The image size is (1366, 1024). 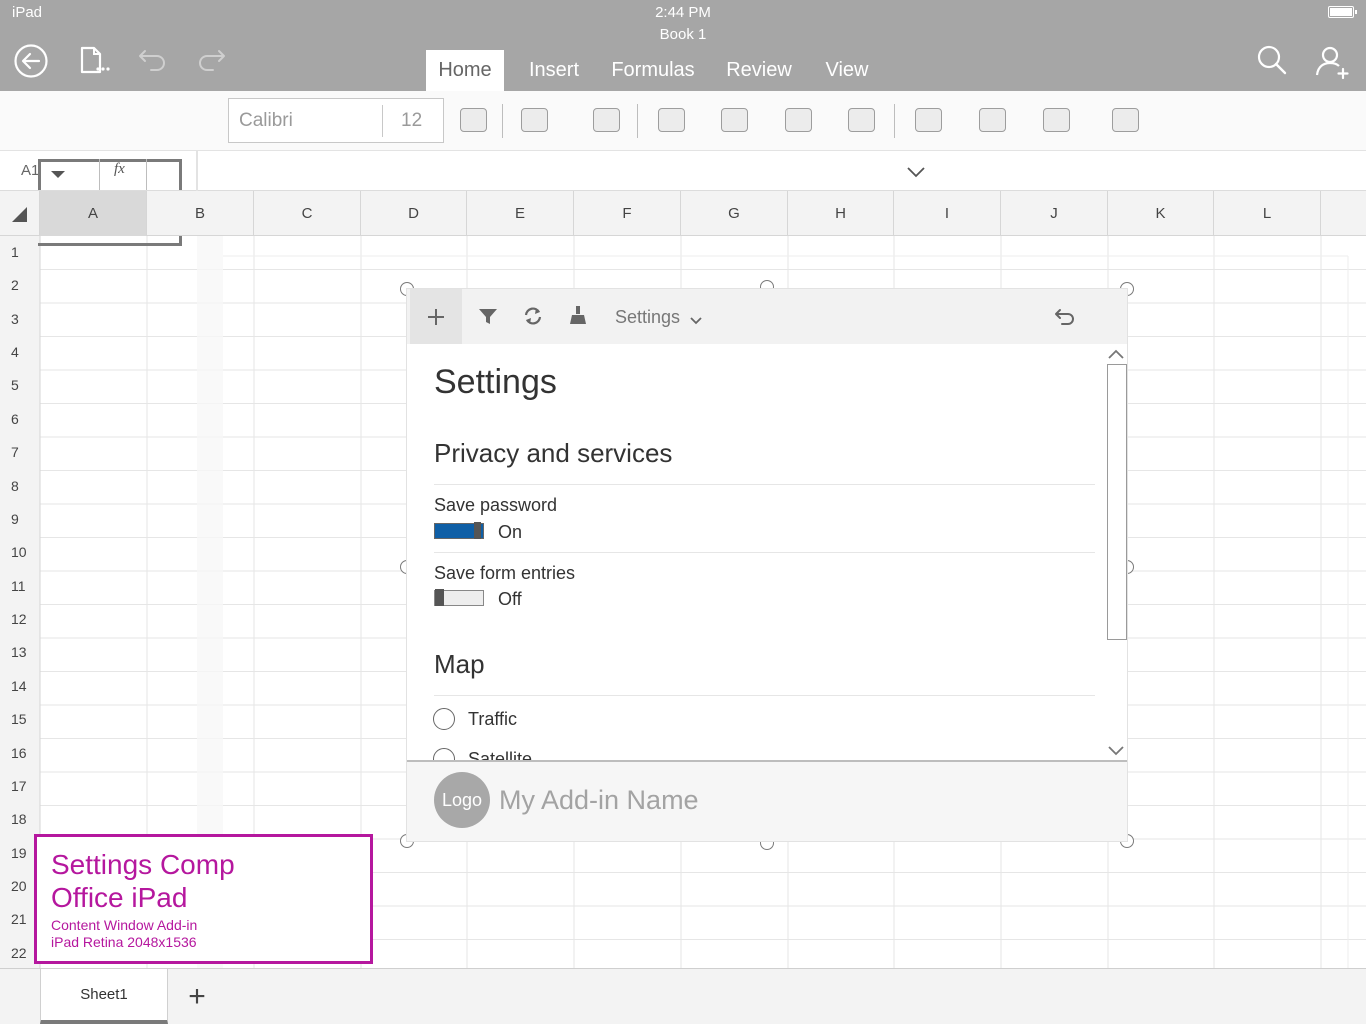 I want to click on row-header: 14, so click(x=20, y=686).